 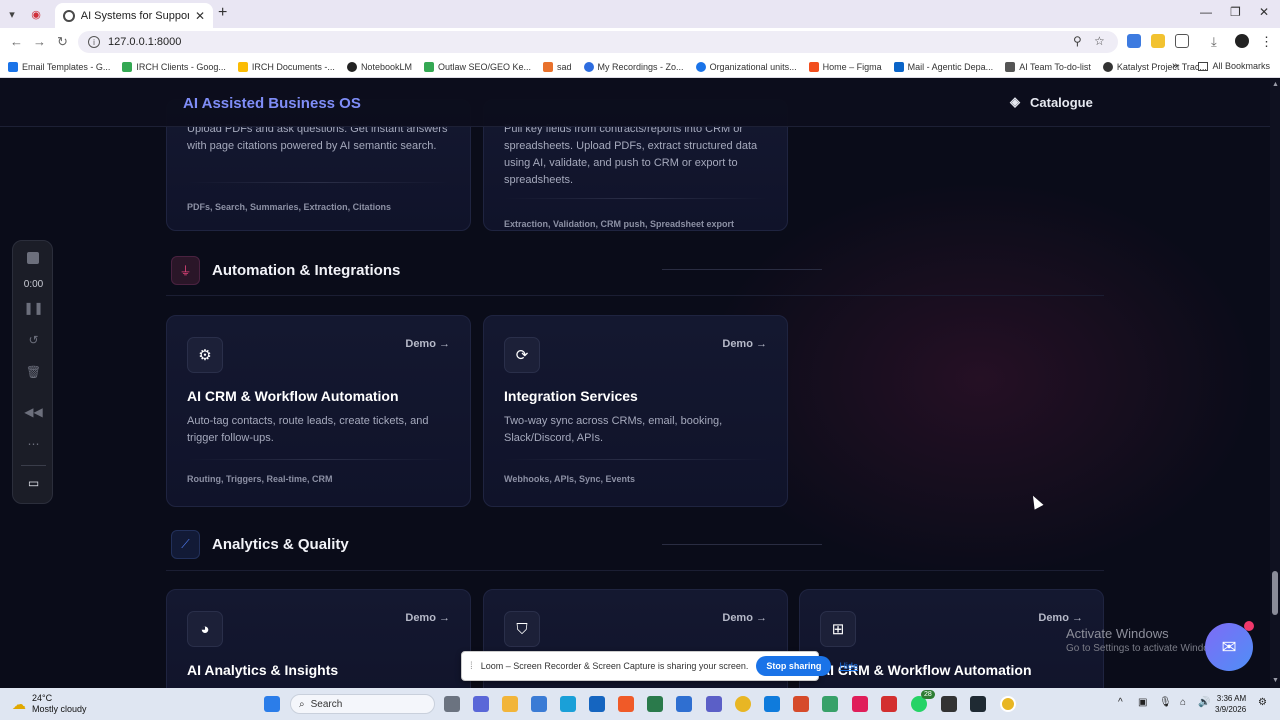 What do you see at coordinates (33, 372) in the screenshot?
I see `trash-icon: 🗑` at bounding box center [33, 372].